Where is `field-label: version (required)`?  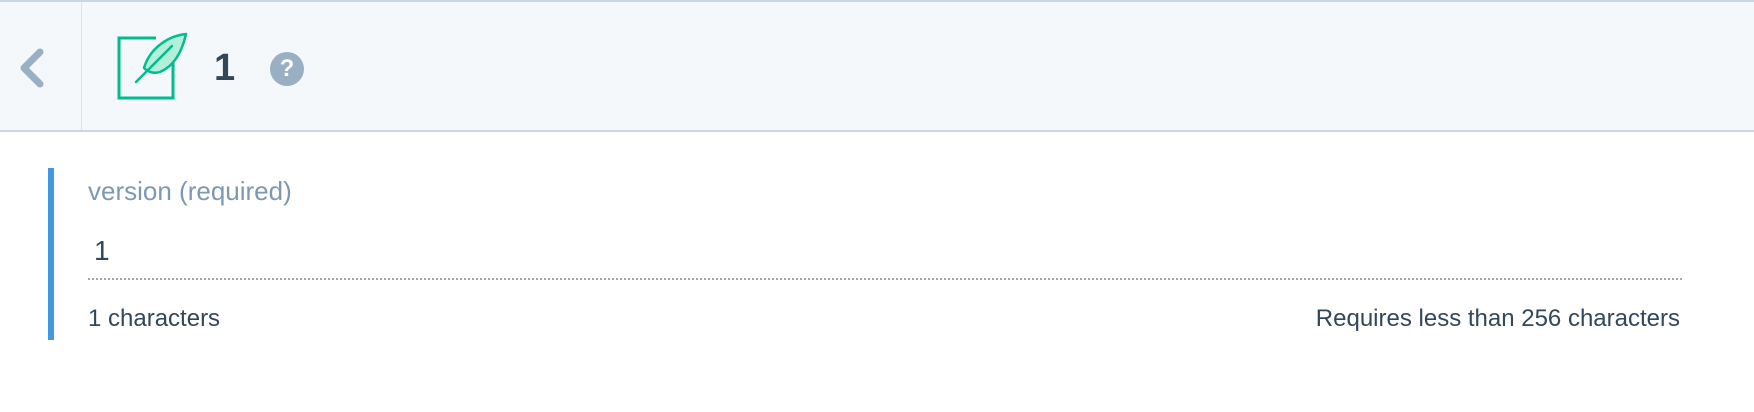 field-label: version (required) is located at coordinates (190, 191).